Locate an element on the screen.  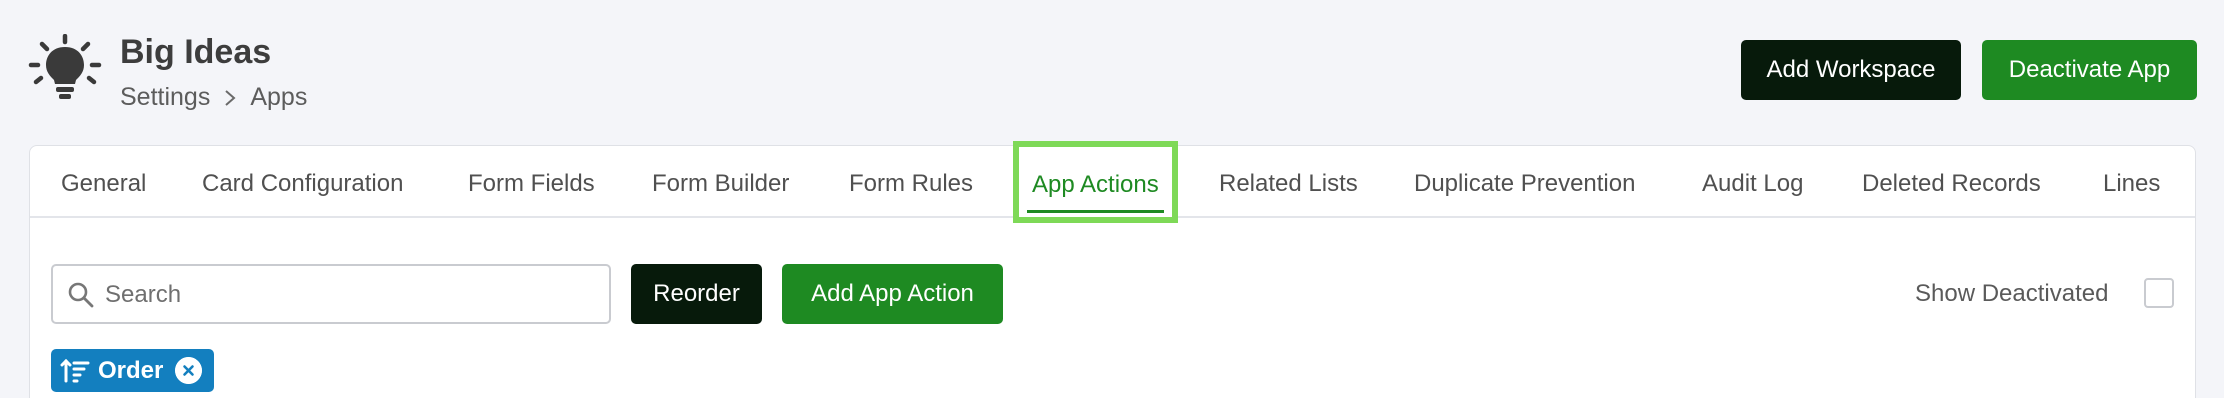
chip-label: Order is located at coordinates (131, 370).